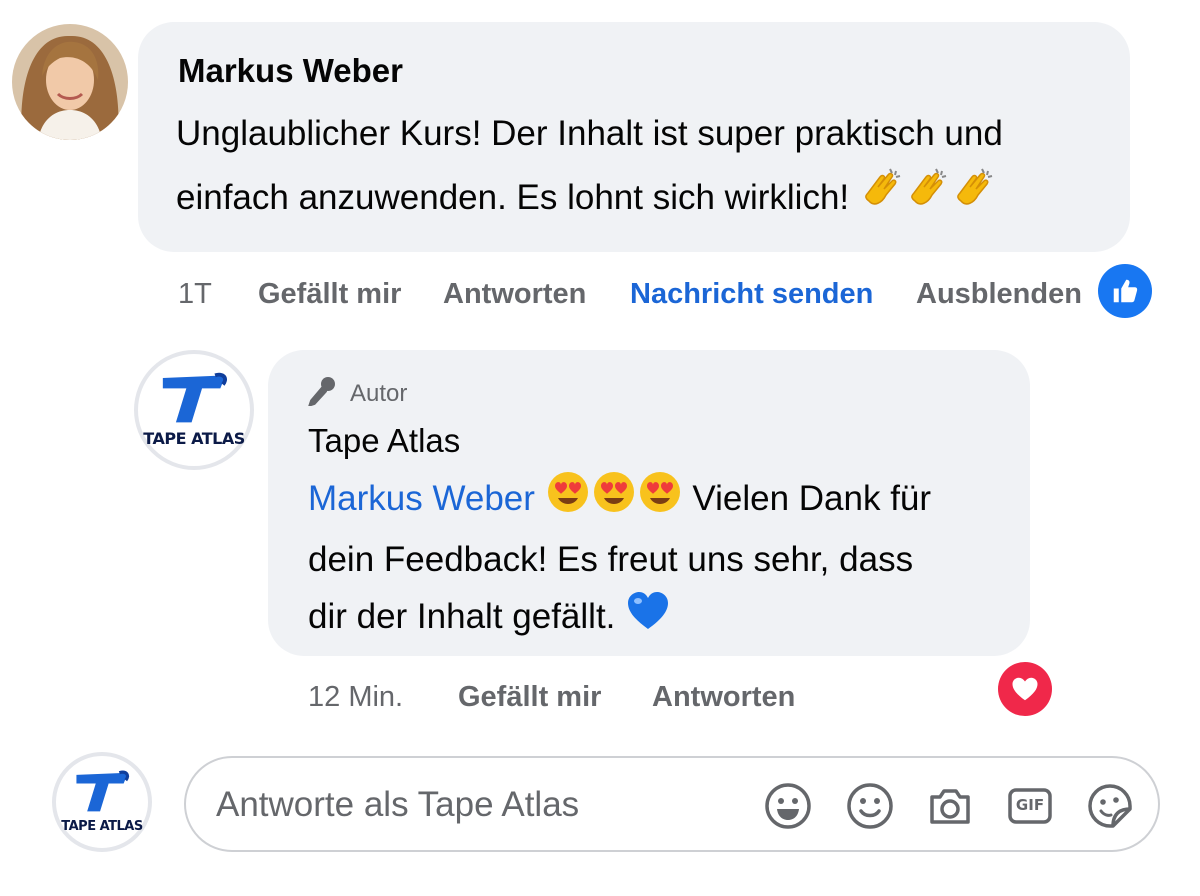 The width and height of the screenshot is (1200, 896). Describe the element at coordinates (322, 393) in the screenshot. I see `microphone-icon` at that location.